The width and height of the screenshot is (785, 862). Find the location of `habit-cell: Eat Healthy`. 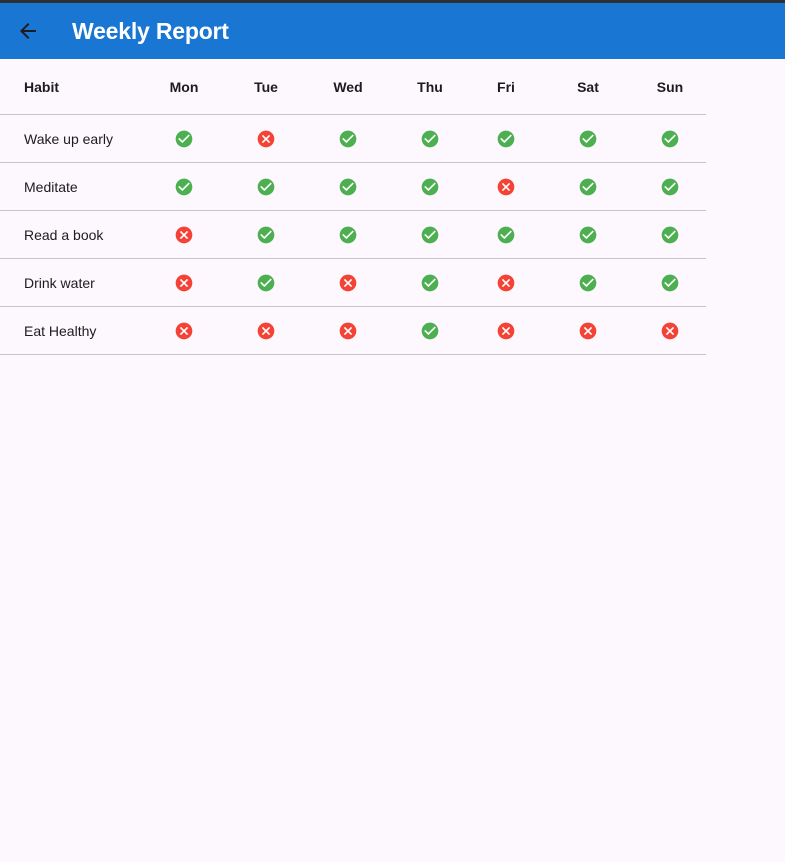

habit-cell: Eat Healthy is located at coordinates (89, 330).